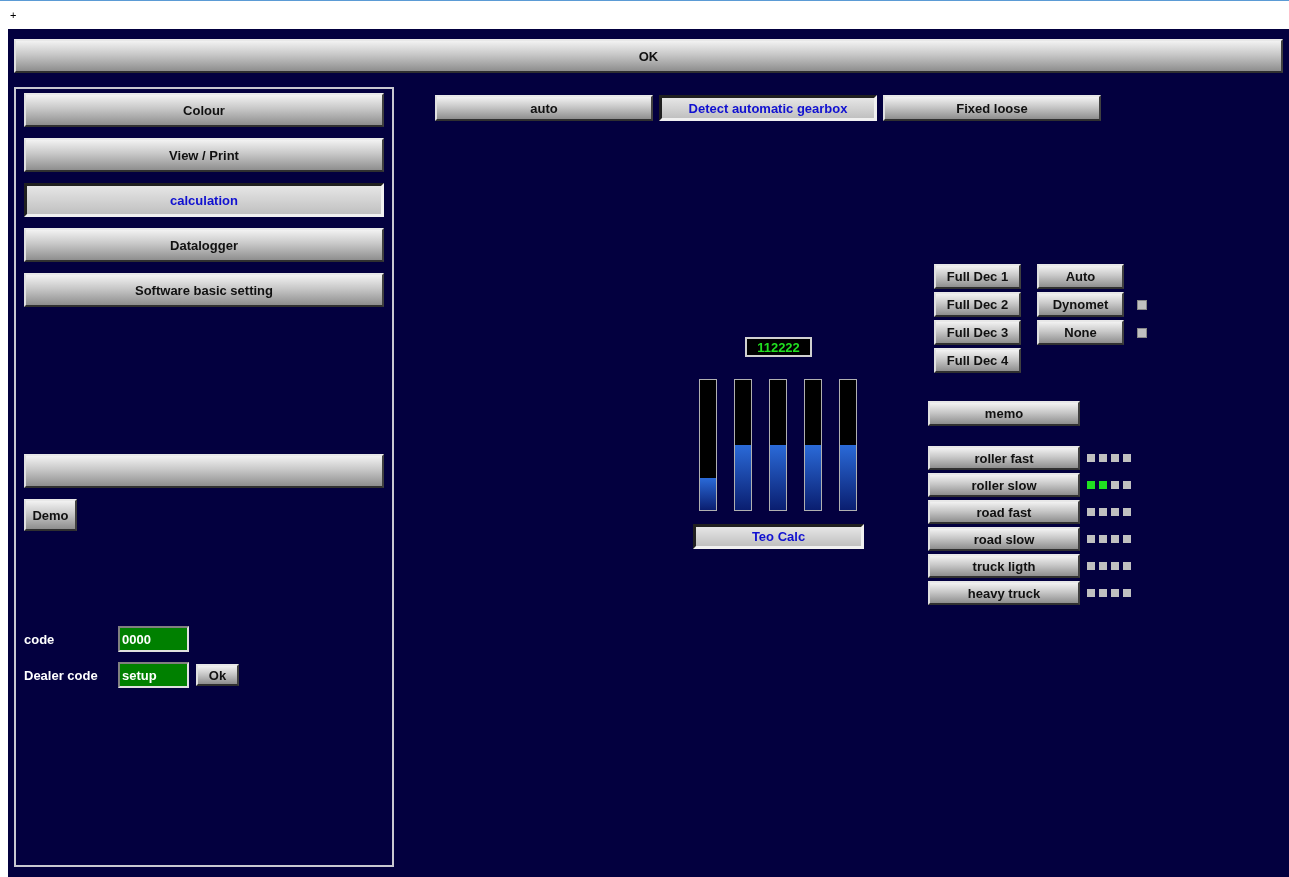  Describe the element at coordinates (977, 360) in the screenshot. I see `full-dec-button: Full Dec 4` at that location.